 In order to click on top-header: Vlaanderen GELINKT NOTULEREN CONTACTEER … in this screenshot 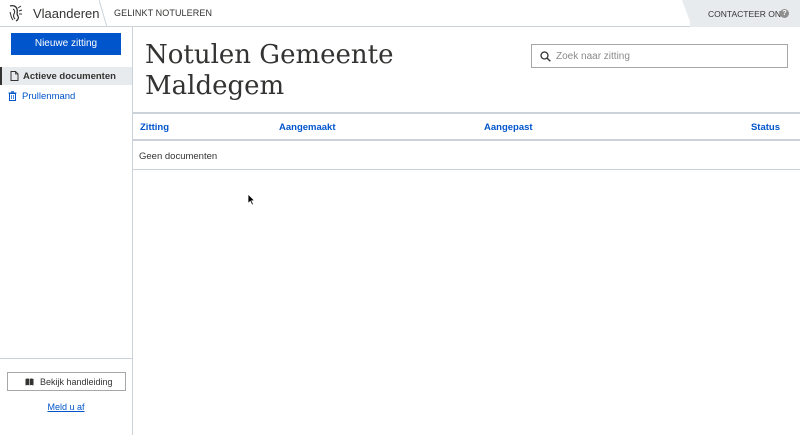, I will do `click(400, 13)`.